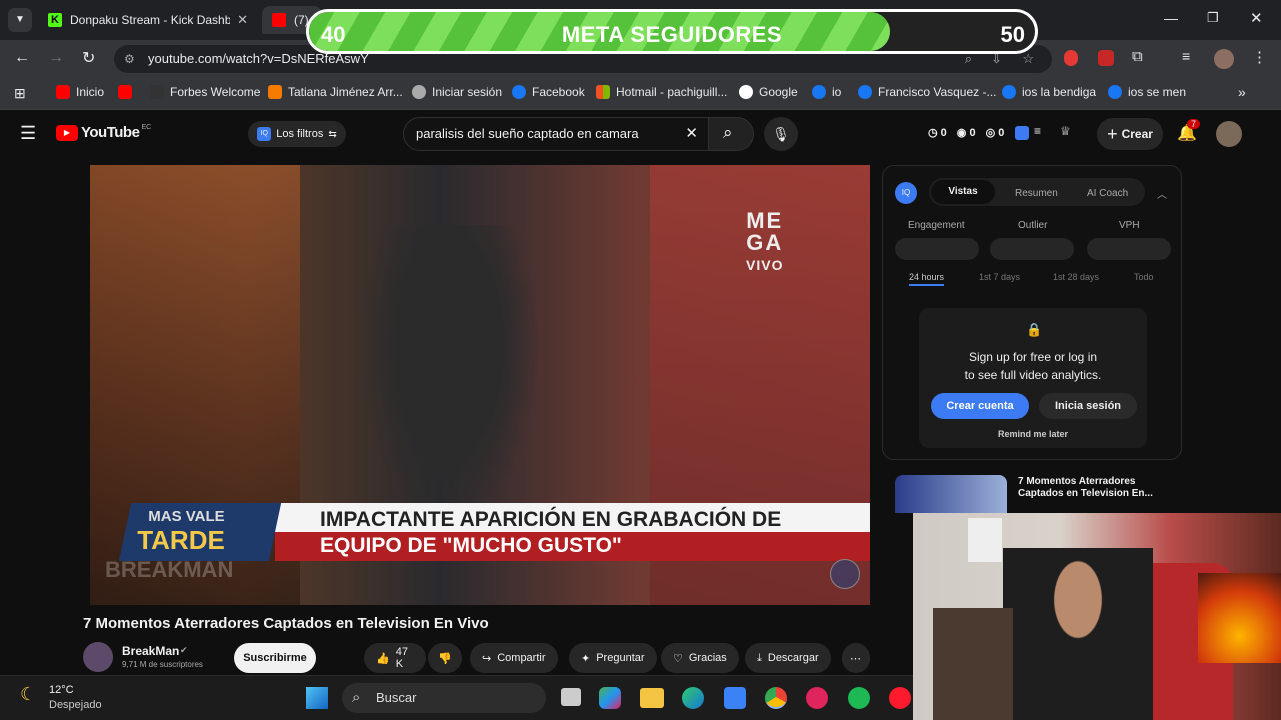  I want to click on vidiq-icon, so click(1022, 133).